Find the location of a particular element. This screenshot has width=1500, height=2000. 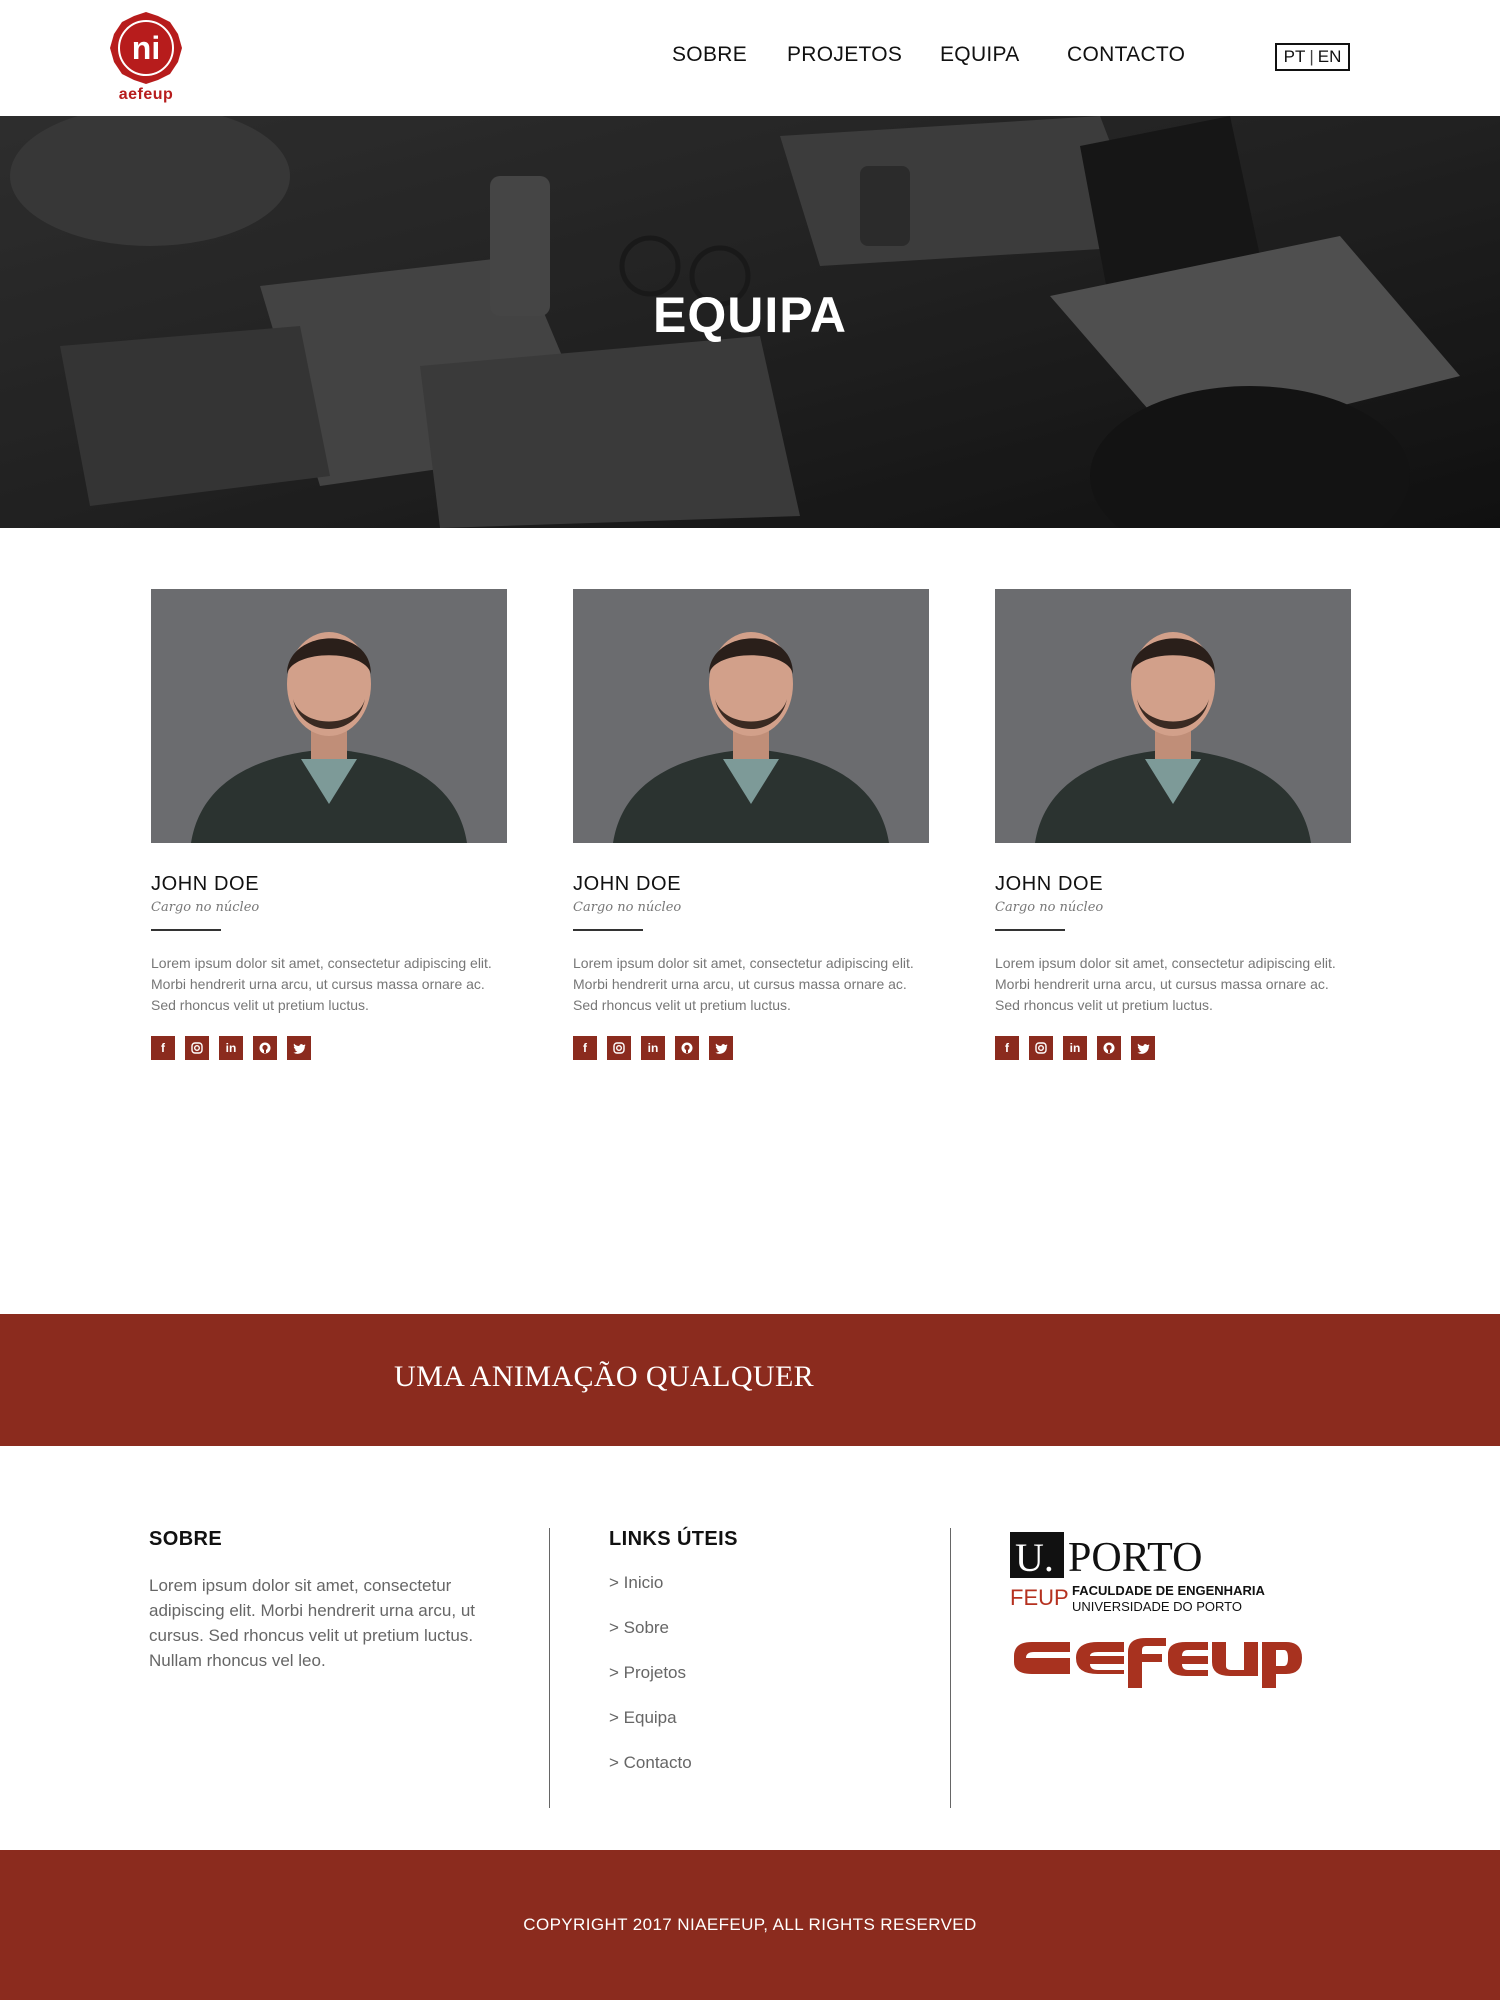

logo-text: aefeup is located at coordinates (146, 94).